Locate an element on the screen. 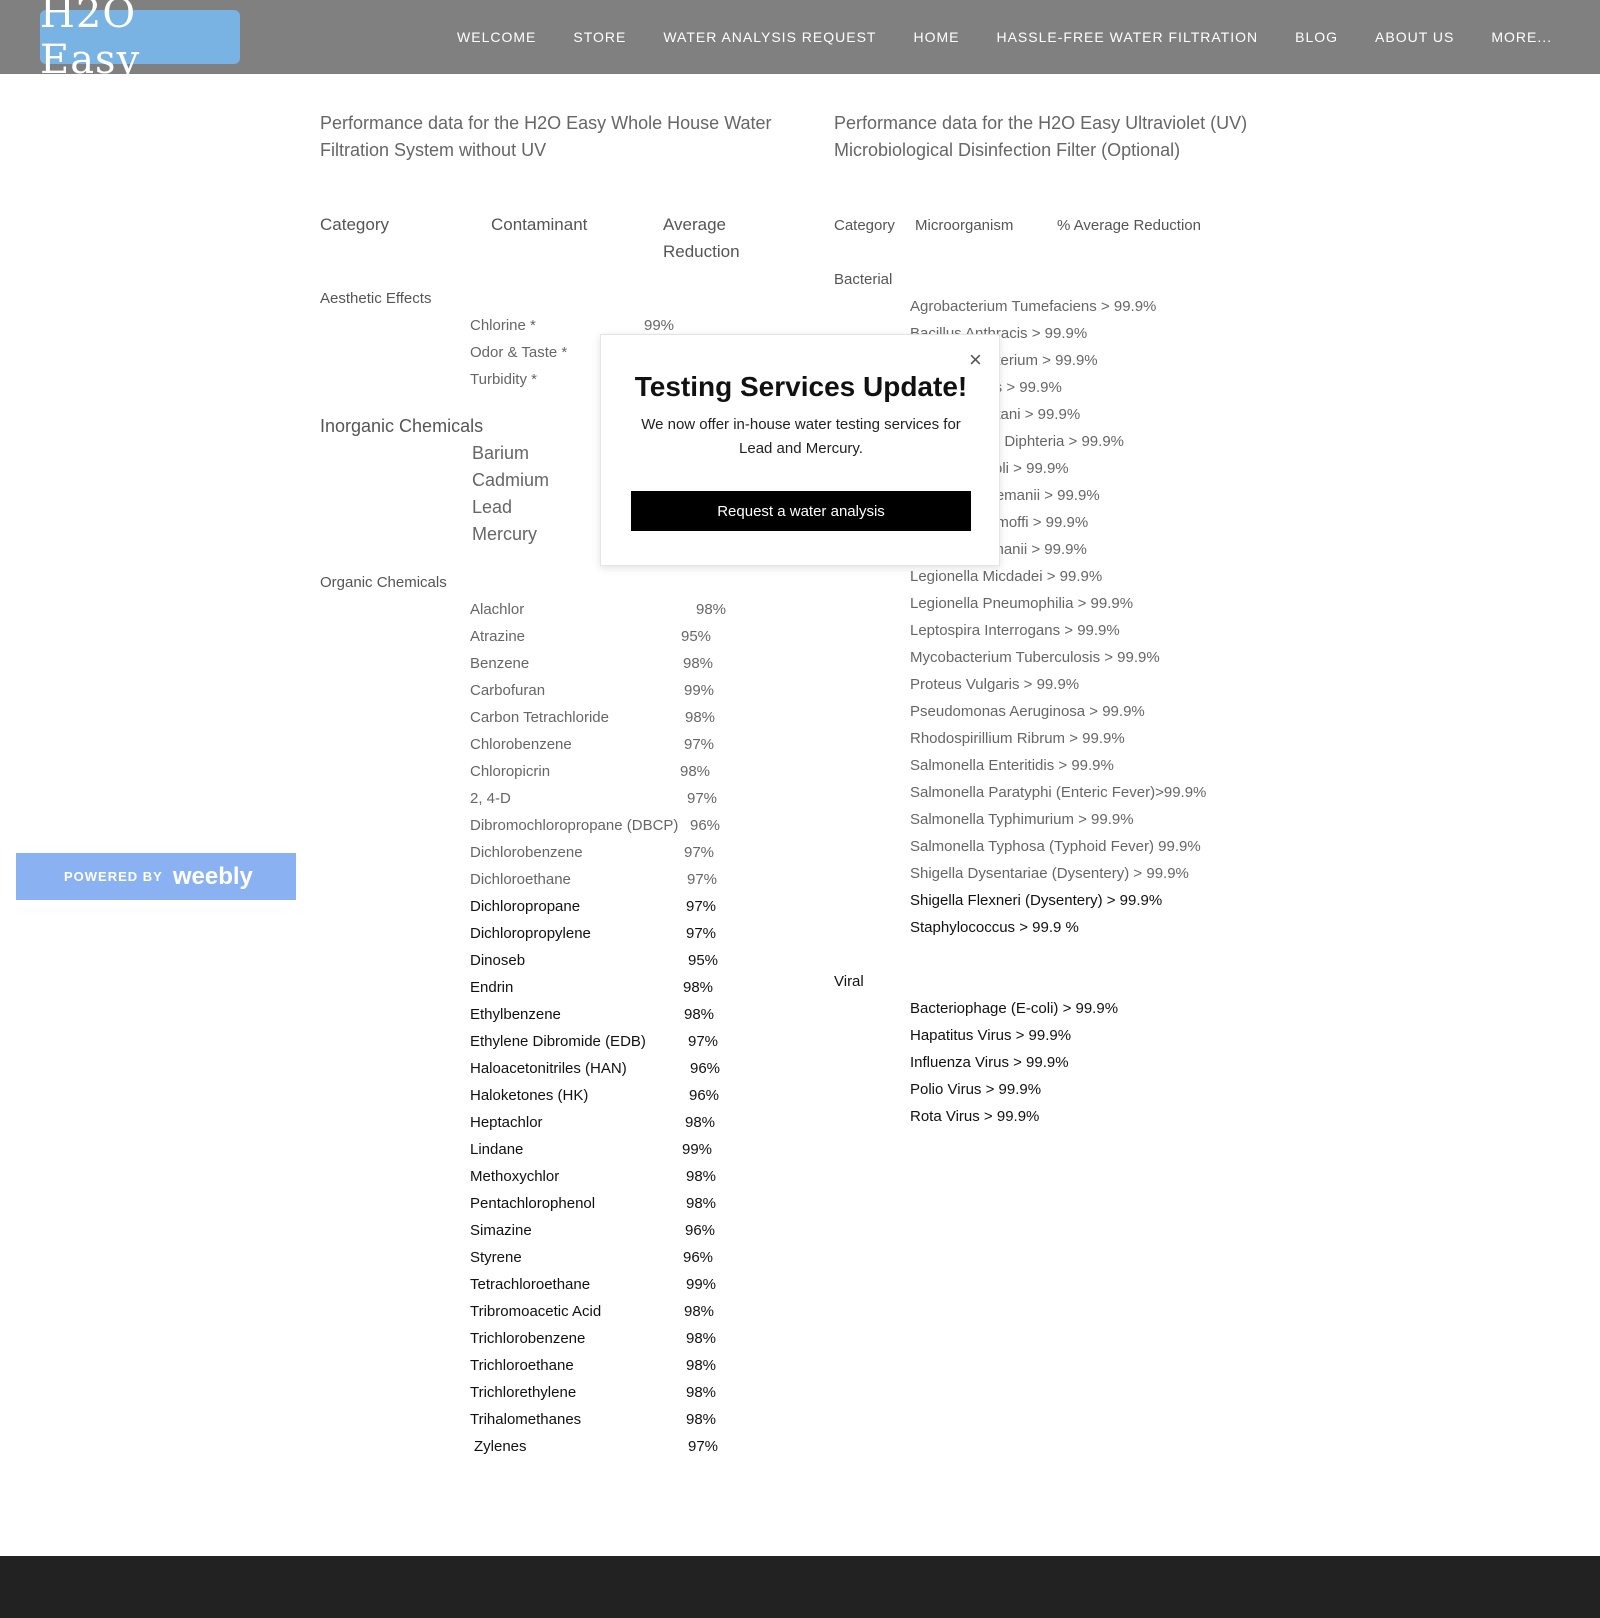 The image size is (1600, 1618). nav-water-analysis-request: WATER ANALYSIS REQUEST is located at coordinates (769, 37).